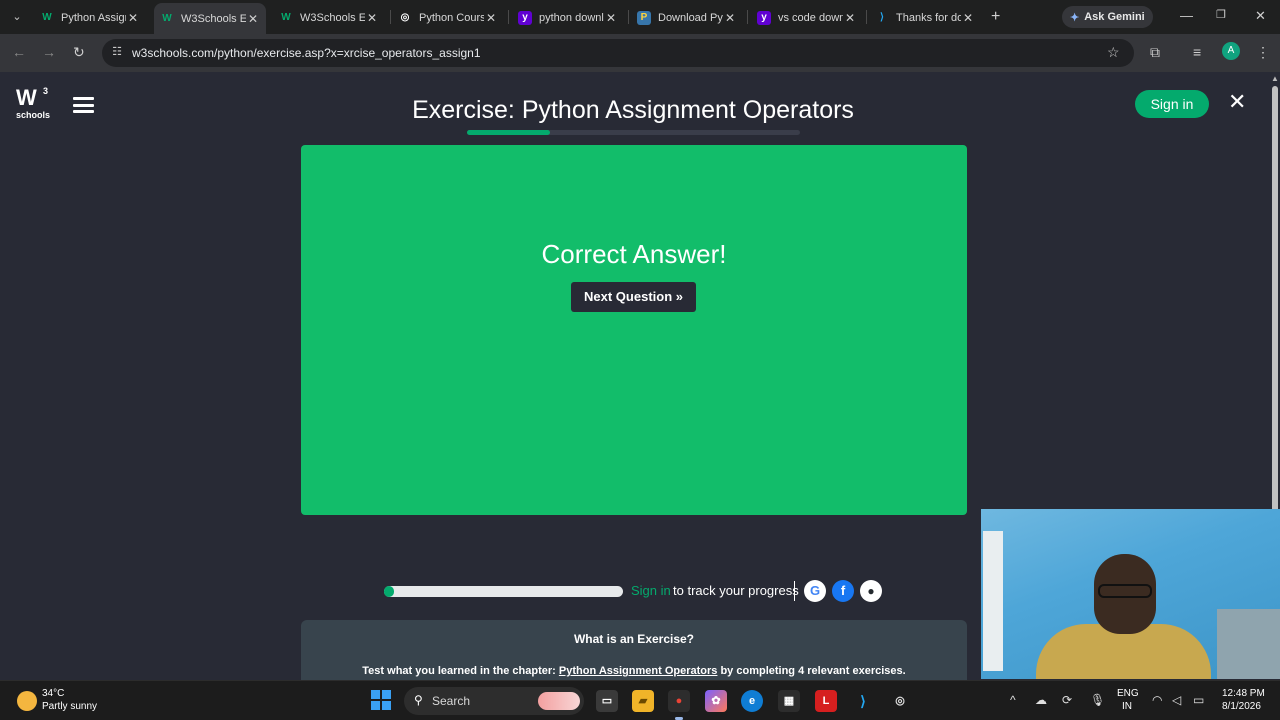 Image resolution: width=1280 pixels, height=720 pixels. I want to click on search-label: Search, so click(451, 701).